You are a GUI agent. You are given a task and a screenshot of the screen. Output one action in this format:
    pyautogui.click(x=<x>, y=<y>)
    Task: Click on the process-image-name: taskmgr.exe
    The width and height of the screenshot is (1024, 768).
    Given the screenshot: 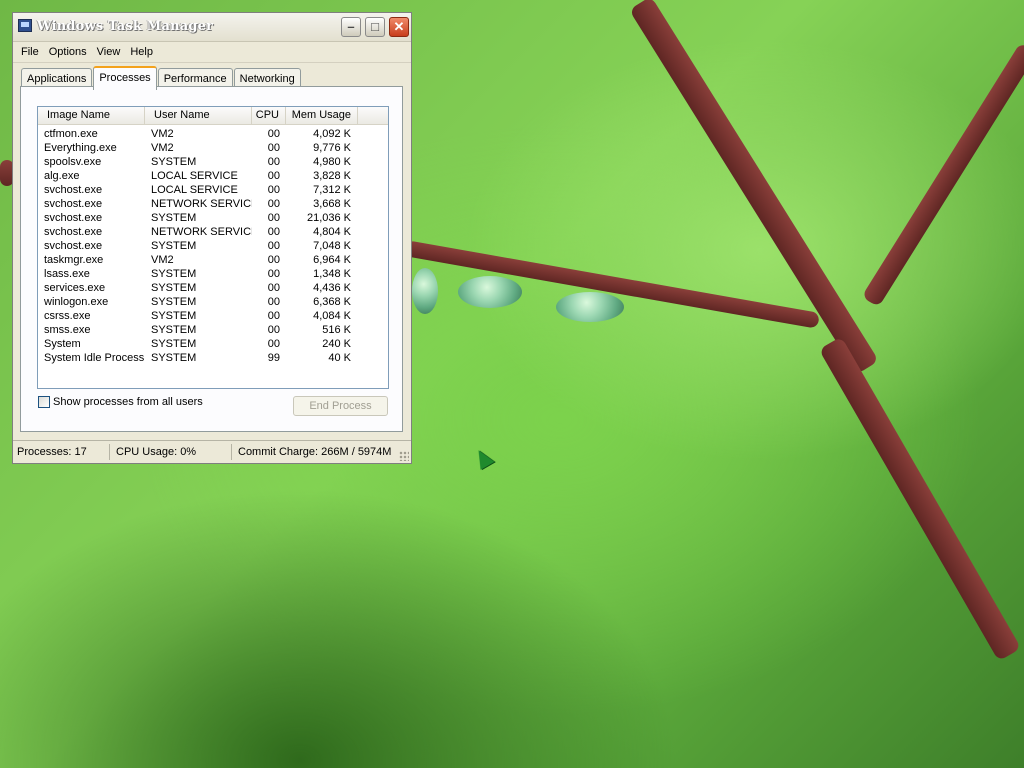 What is the action you would take?
    pyautogui.click(x=74, y=260)
    